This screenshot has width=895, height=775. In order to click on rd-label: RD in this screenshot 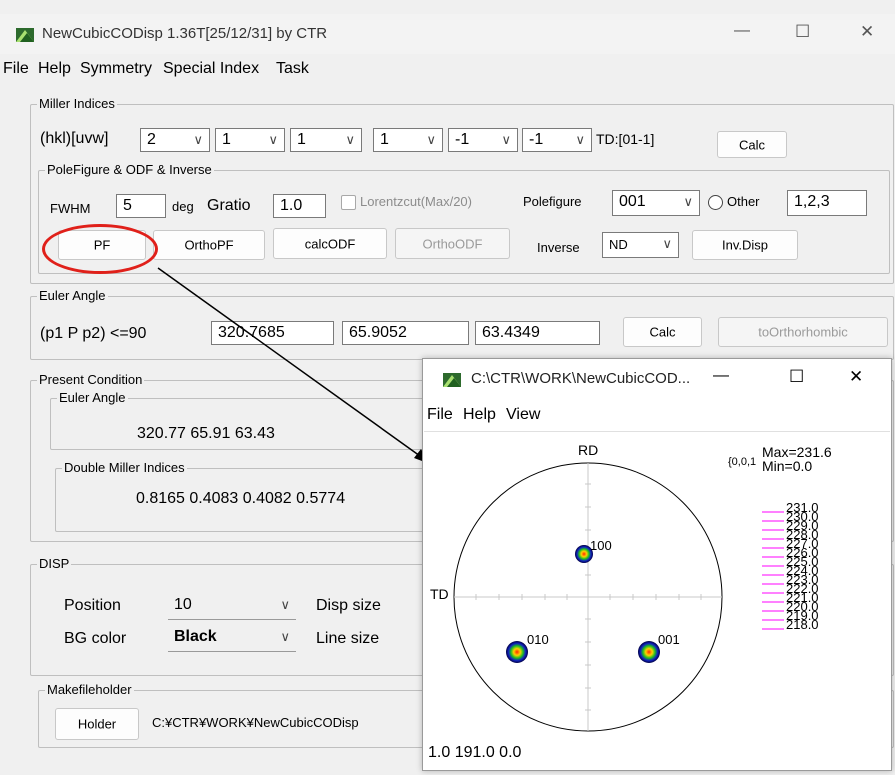, I will do `click(588, 450)`.